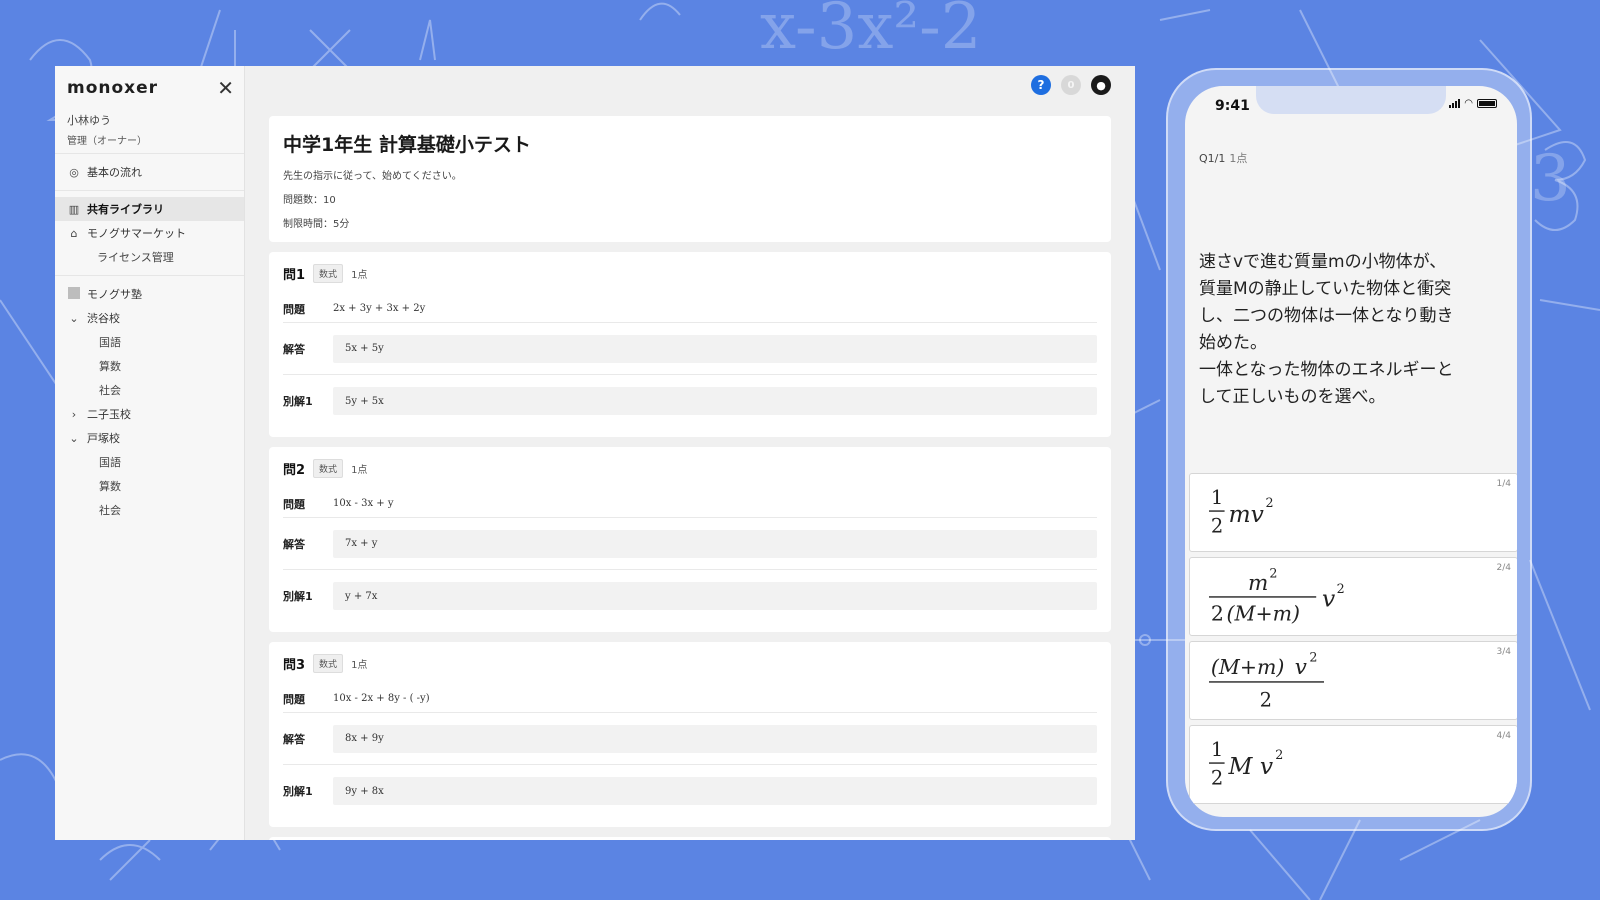 The width and height of the screenshot is (1600, 900). Describe the element at coordinates (690, 699) in the screenshot. I see `question-row: 問題 10x - 2x + 8y - ( -y)` at that location.